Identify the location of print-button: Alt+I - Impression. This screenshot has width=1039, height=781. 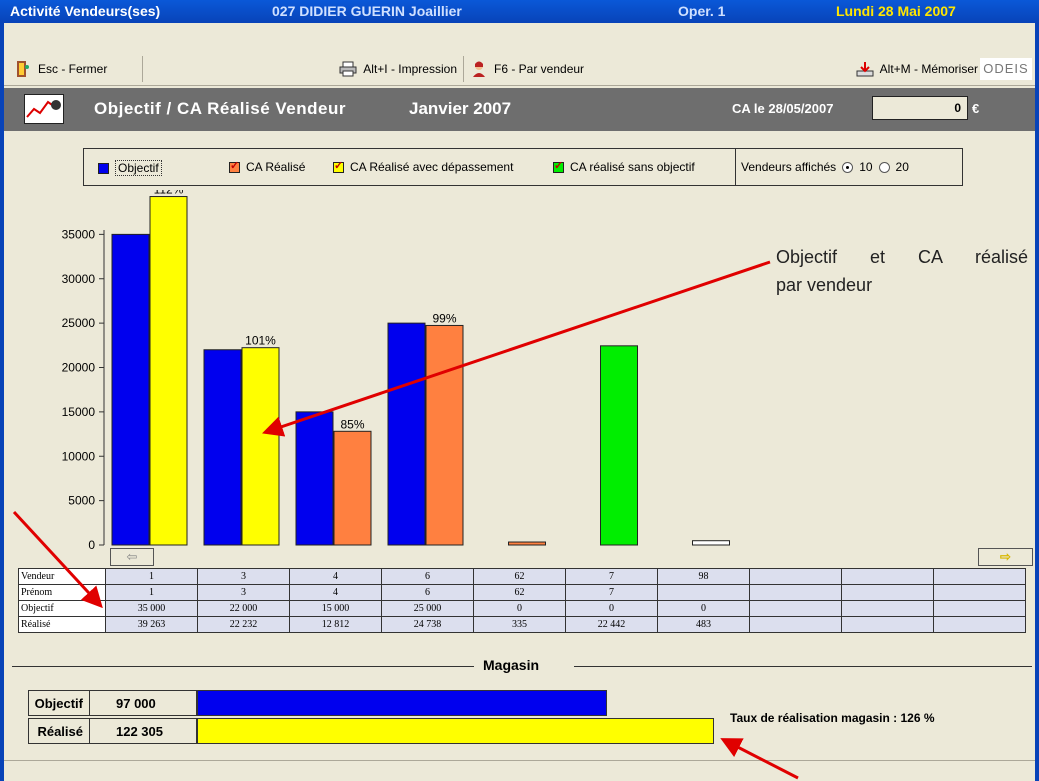
(384, 69).